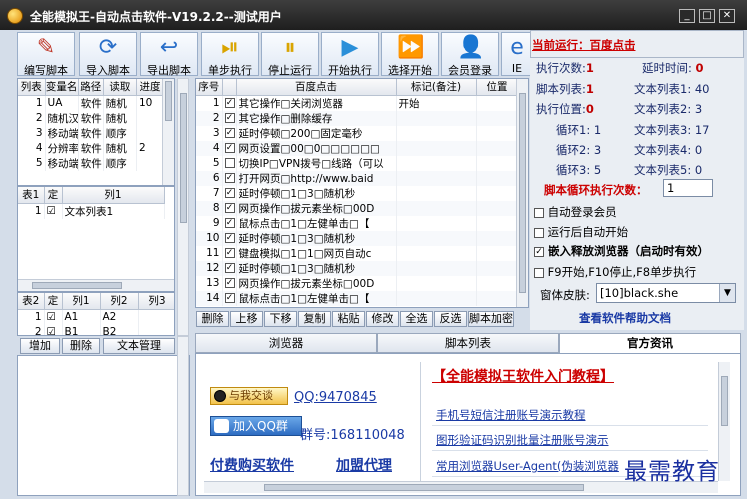 The width and height of the screenshot is (747, 499). Describe the element at coordinates (246, 319) in the screenshot. I see `script-action-button-2: 上移` at that location.